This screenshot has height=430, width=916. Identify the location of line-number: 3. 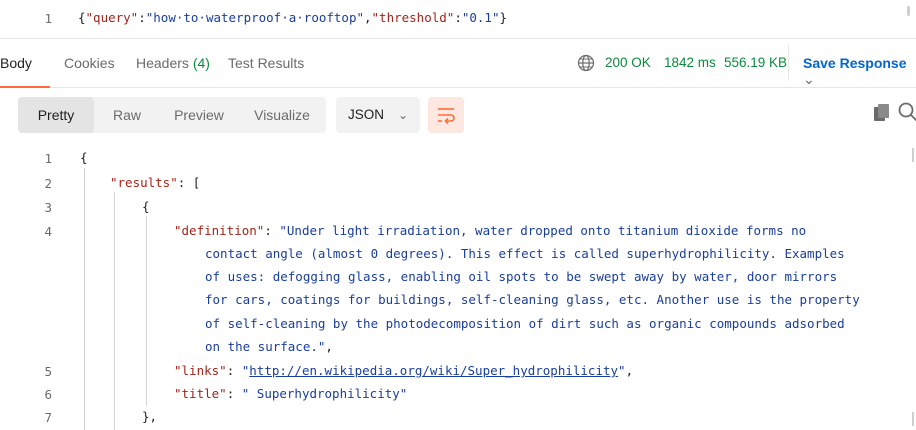
(48, 207).